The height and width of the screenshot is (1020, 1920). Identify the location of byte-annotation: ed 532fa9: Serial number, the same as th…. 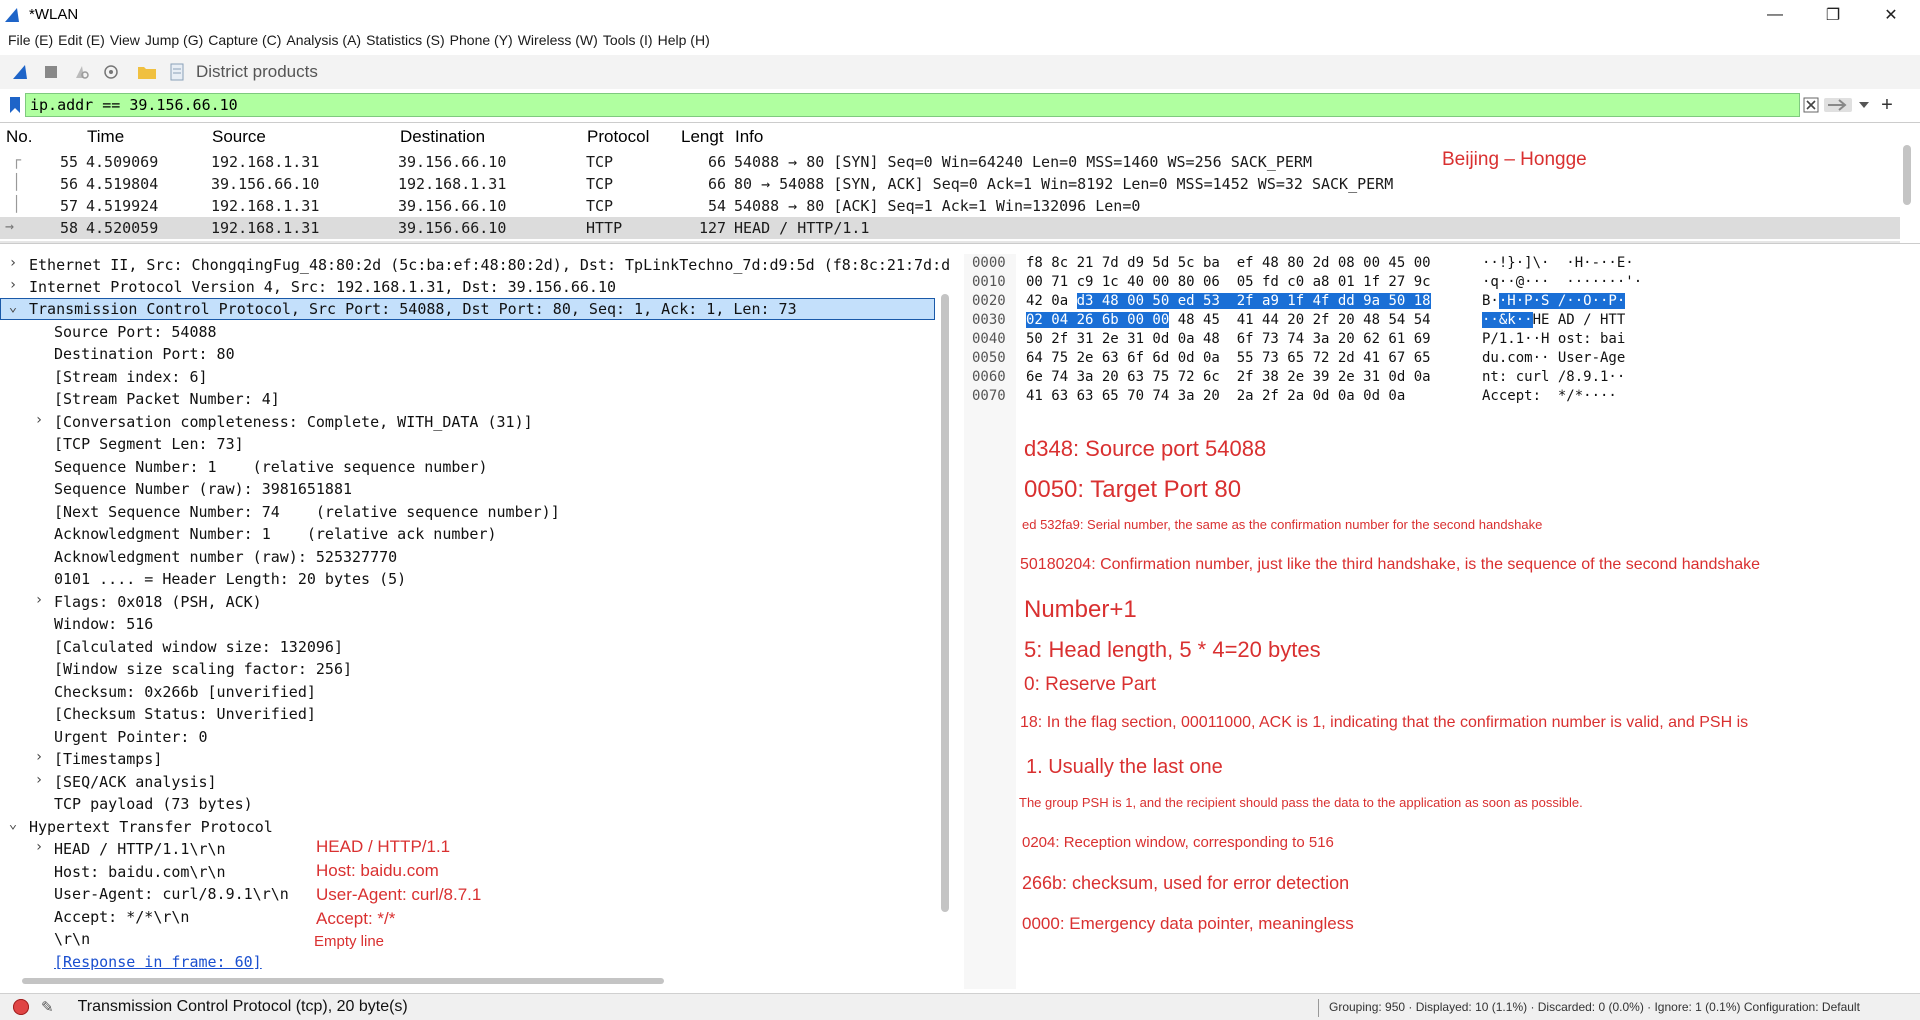
(1282, 524).